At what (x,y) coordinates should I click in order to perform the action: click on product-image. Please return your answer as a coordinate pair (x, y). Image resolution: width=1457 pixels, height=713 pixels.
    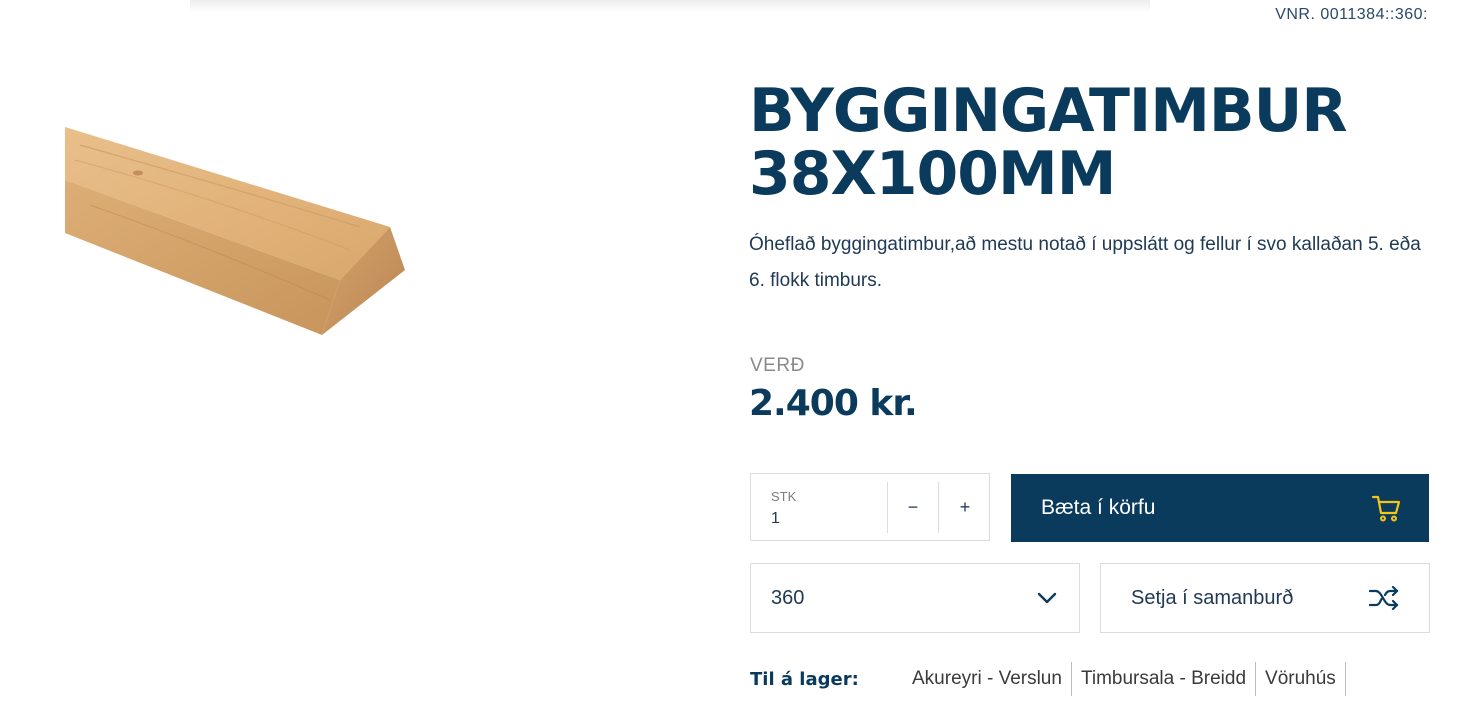
    Looking at the image, I should click on (255, 250).